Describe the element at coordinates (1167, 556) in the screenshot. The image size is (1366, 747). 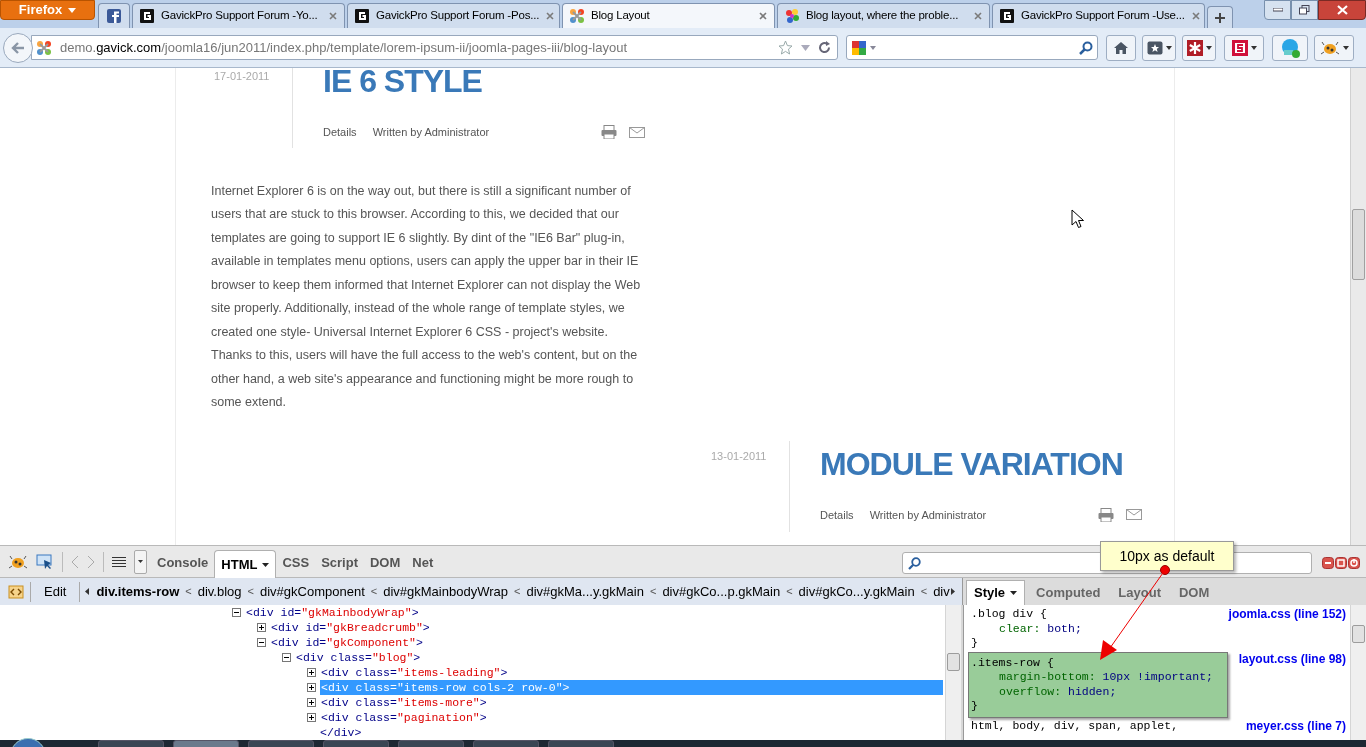
I see `annotation-tooltip: 10px as default` at that location.